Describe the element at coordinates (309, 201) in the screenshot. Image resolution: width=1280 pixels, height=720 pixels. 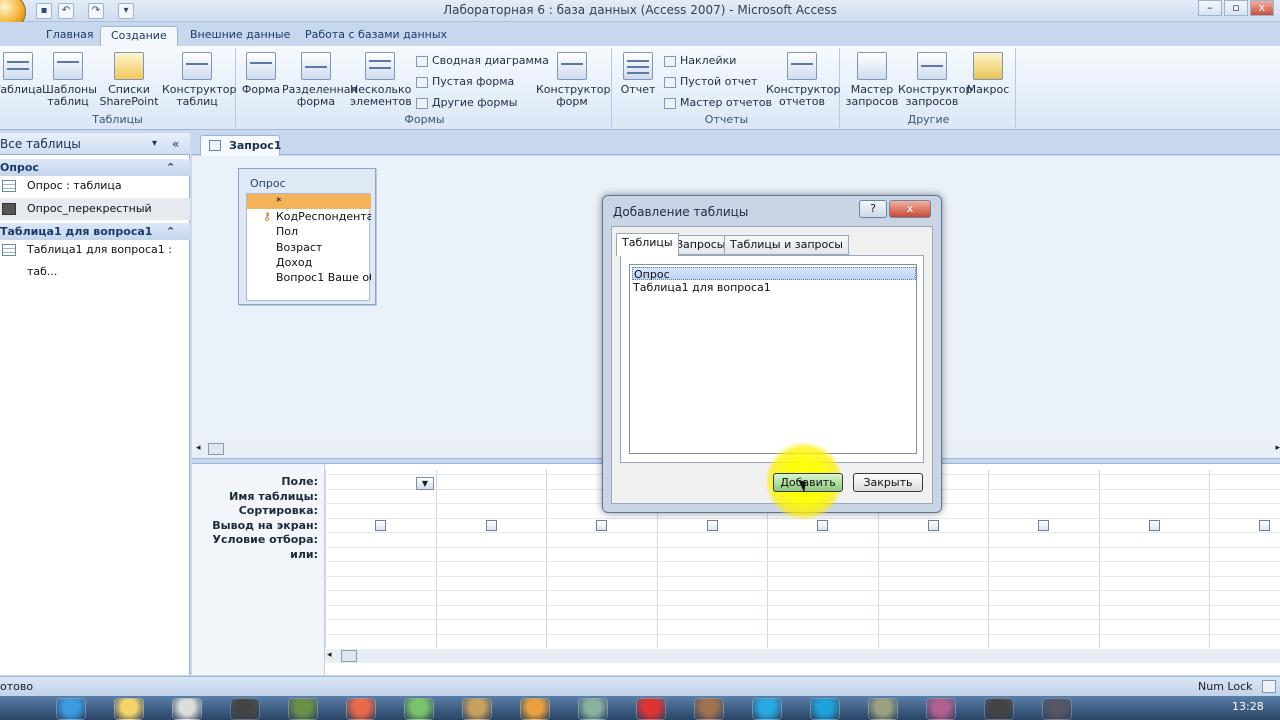
I see `field-item: *` at that location.